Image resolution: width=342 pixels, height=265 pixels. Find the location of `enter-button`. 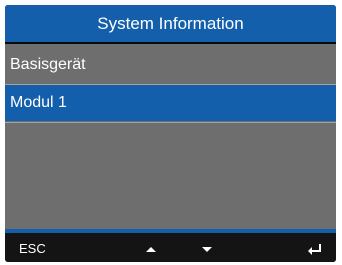

enter-button is located at coordinates (315, 247).